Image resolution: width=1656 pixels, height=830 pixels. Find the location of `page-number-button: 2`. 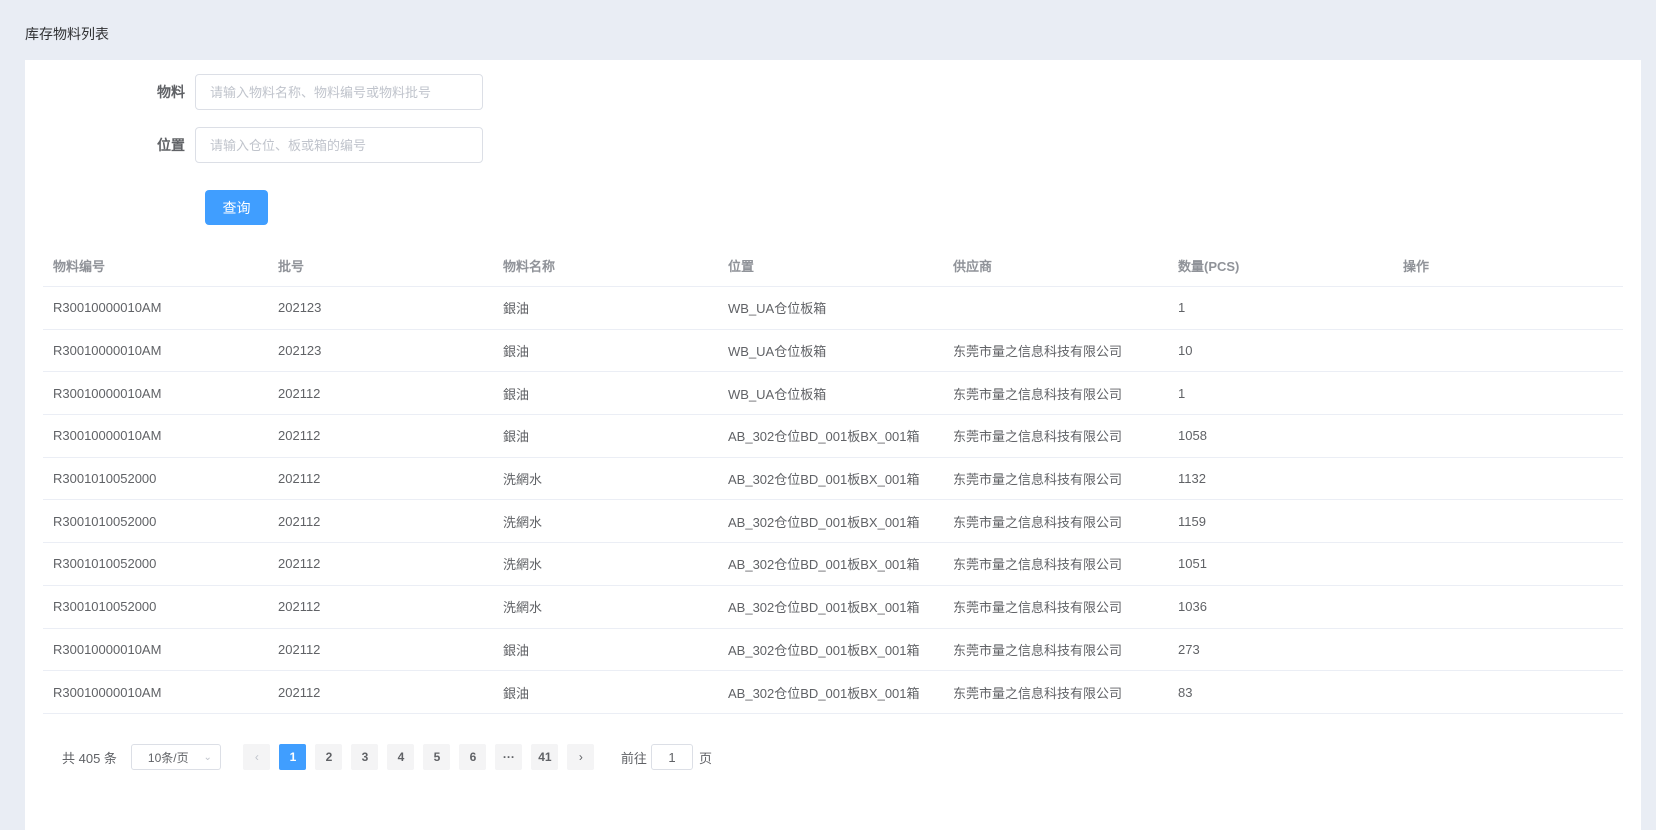

page-number-button: 2 is located at coordinates (329, 757).